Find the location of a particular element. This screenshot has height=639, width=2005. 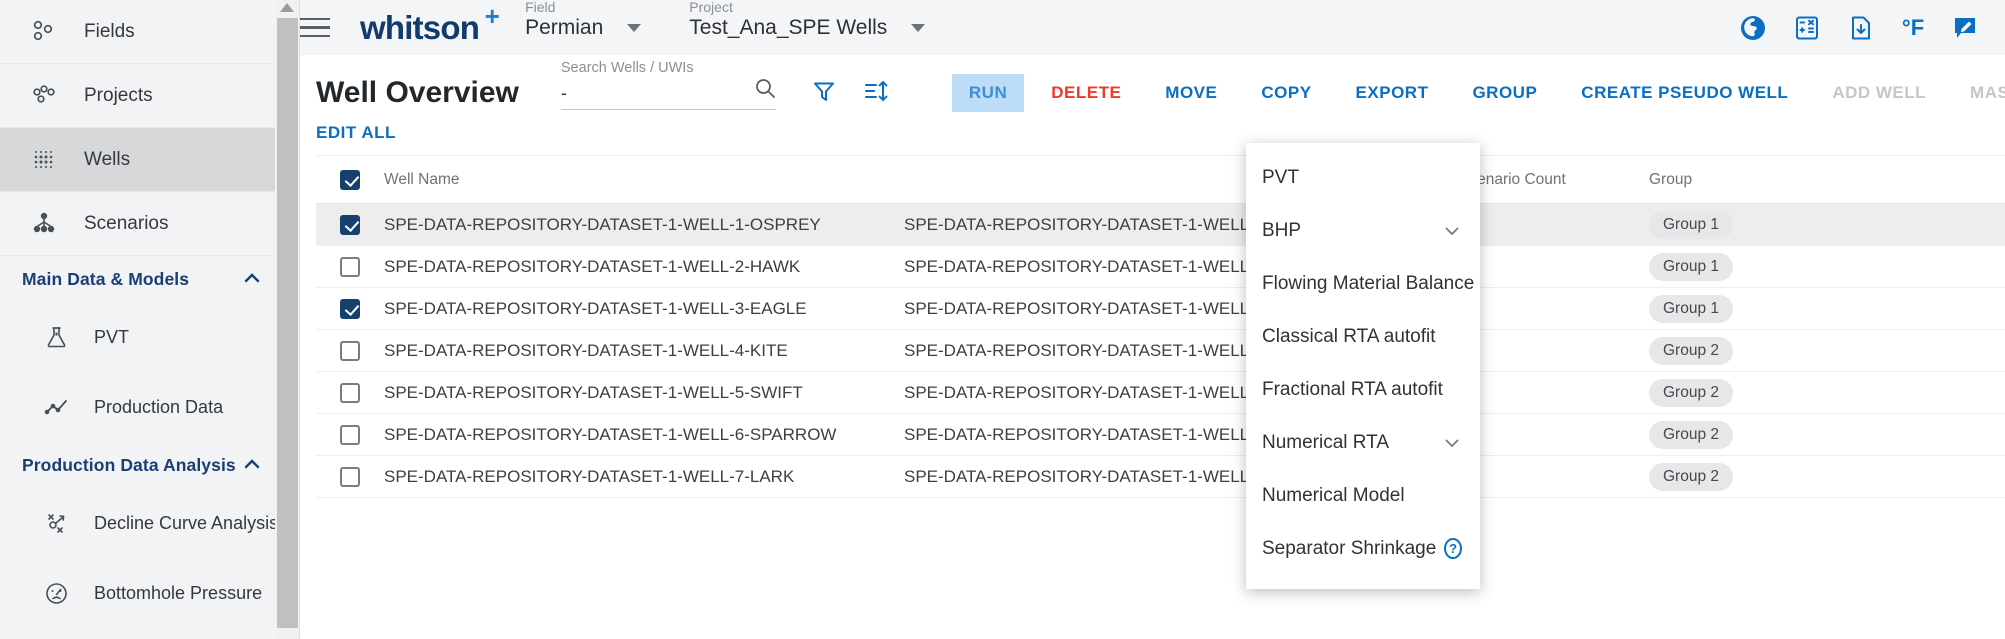

sidebar-scrollbar is located at coordinates (287, 319).